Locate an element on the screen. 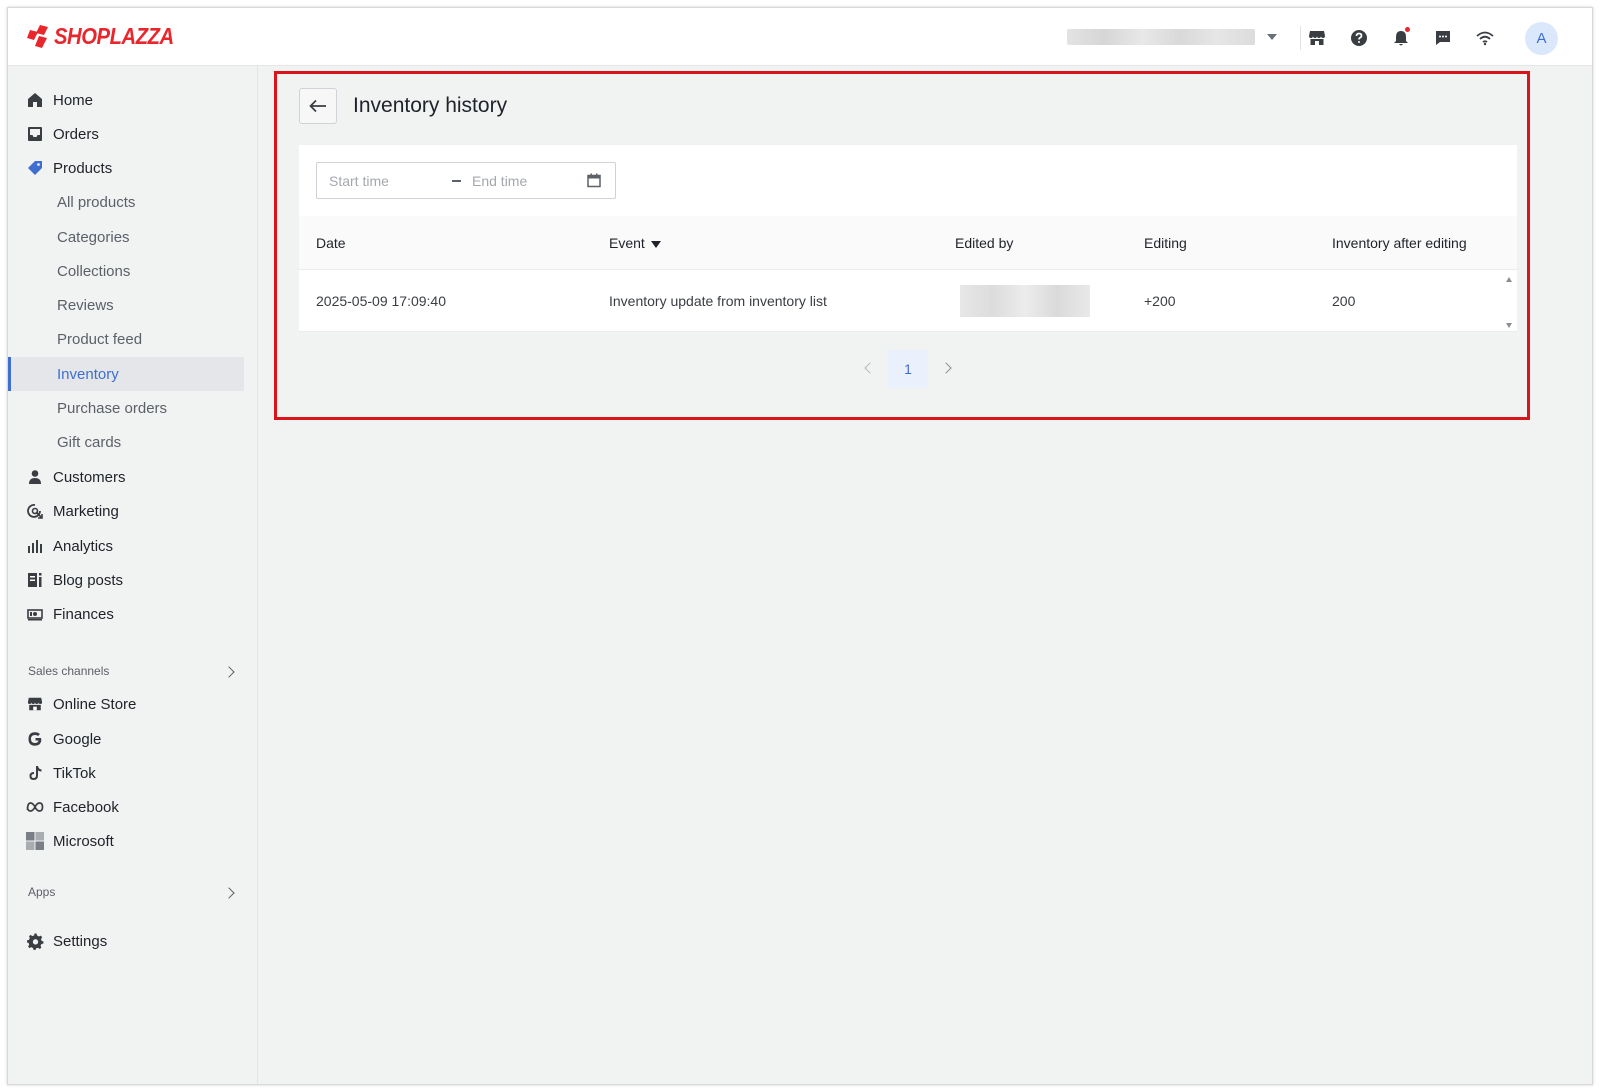 The width and height of the screenshot is (1600, 1092). sidebar-item-online-store: Online Store is located at coordinates (133, 704).